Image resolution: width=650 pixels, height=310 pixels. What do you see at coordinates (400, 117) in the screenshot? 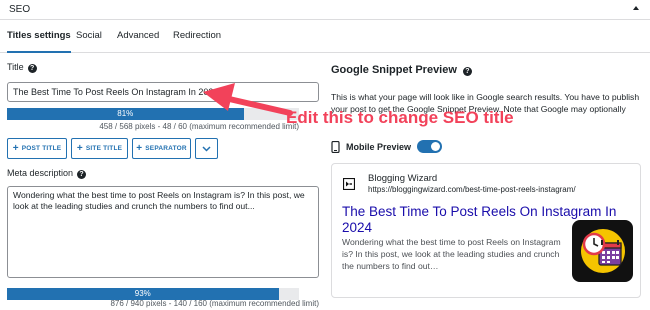
I see `annotation-text: Edit this to change SEO title` at bounding box center [400, 117].